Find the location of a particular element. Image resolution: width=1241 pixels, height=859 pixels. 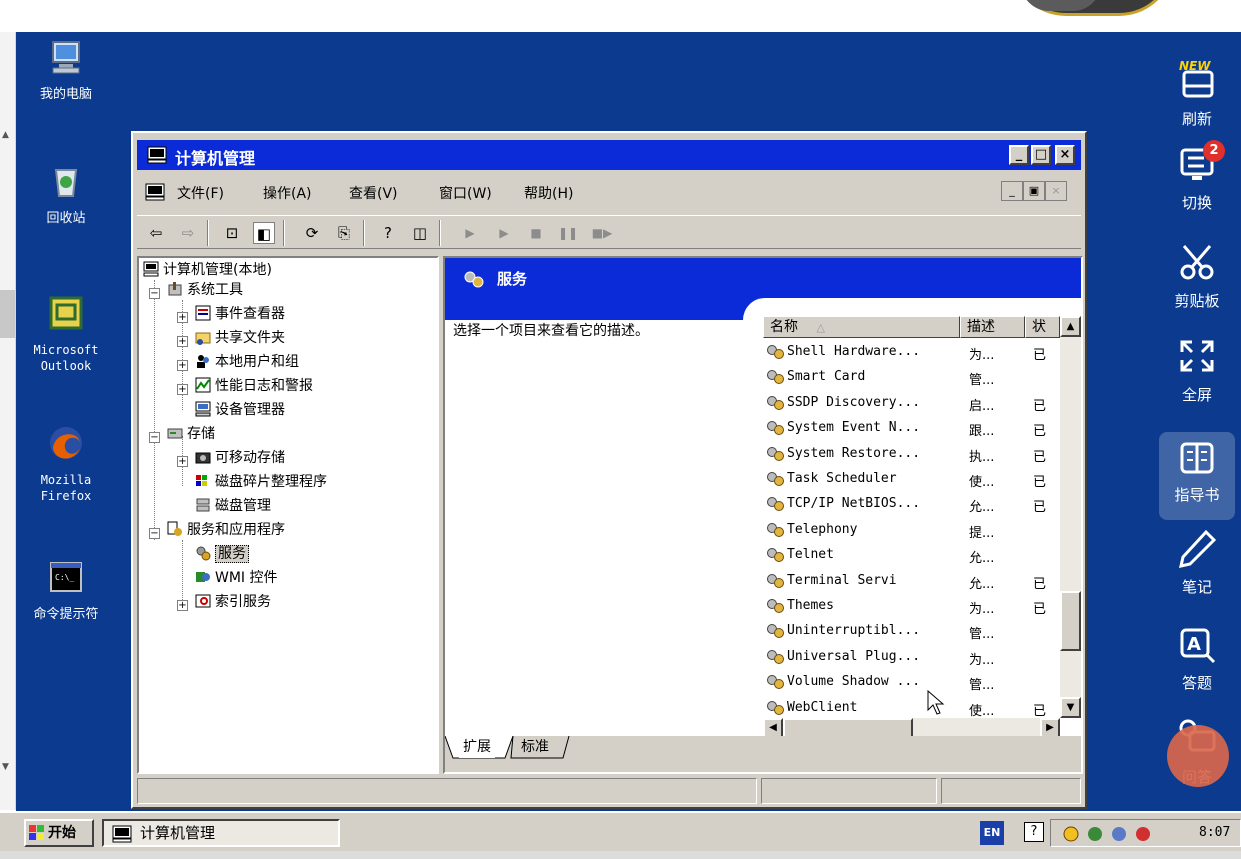

tab-extended: 扩展 is located at coordinates (477, 747).